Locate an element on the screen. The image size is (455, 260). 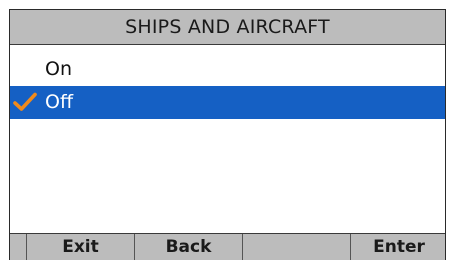
enter-softkey: Enter is located at coordinates (398, 247).